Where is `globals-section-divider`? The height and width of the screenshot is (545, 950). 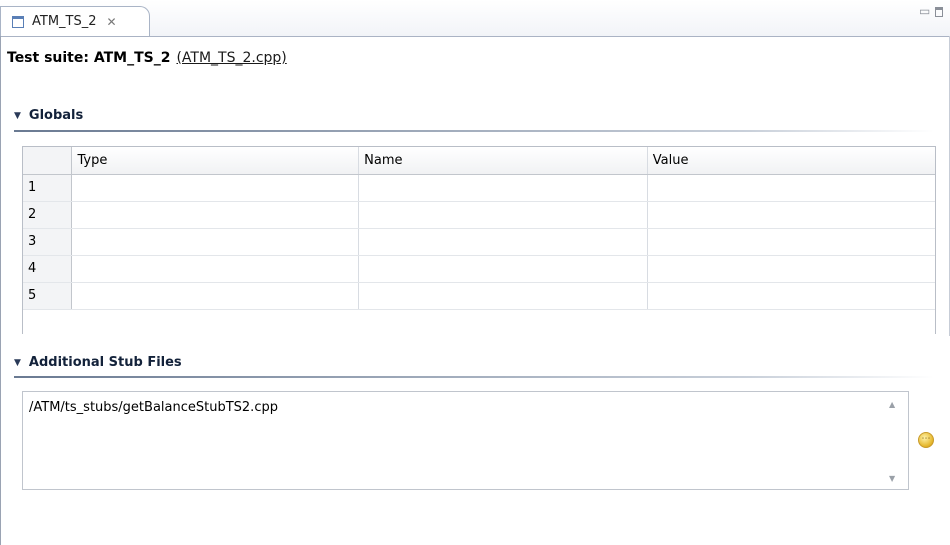 globals-section-divider is located at coordinates (474, 131).